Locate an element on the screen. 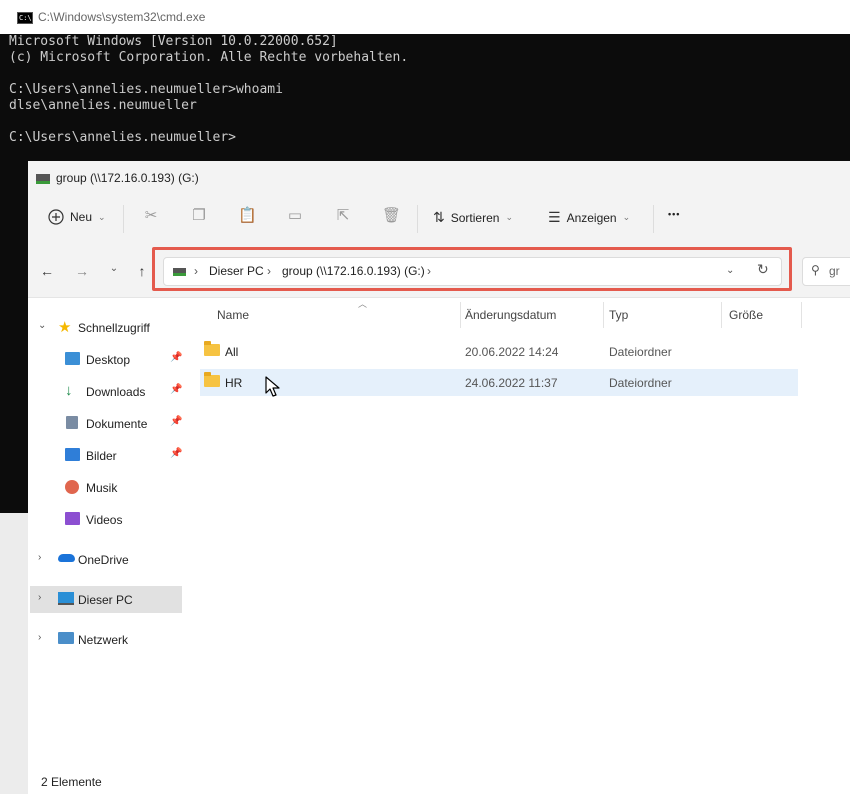 This screenshot has width=850, height=794. search-input: ⚲ gr is located at coordinates (826, 271).